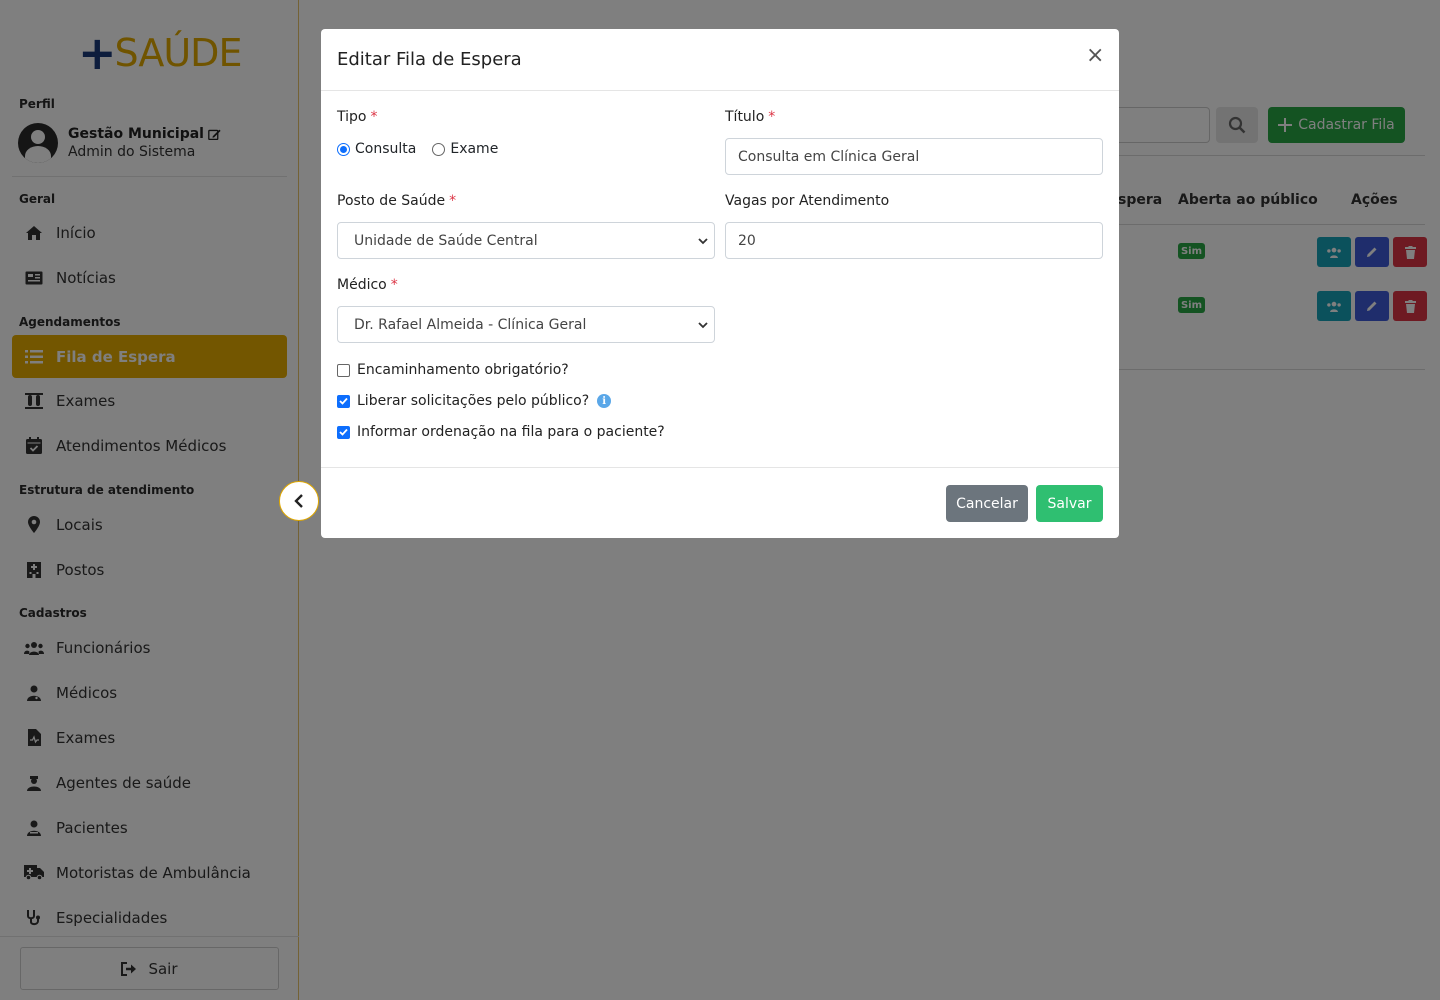 This screenshot has height=1000, width=1440. Describe the element at coordinates (446, 240) in the screenshot. I see `posto-select-value: Unidade de Saúde Central` at that location.